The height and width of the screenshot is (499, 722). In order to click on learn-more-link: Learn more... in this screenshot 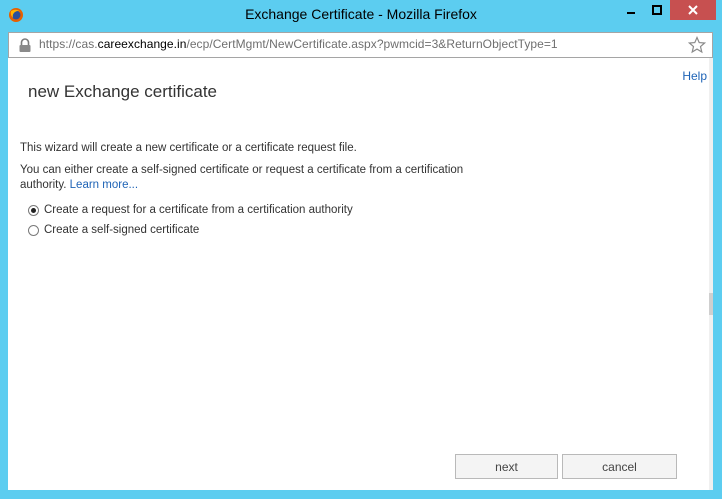, I will do `click(104, 185)`.